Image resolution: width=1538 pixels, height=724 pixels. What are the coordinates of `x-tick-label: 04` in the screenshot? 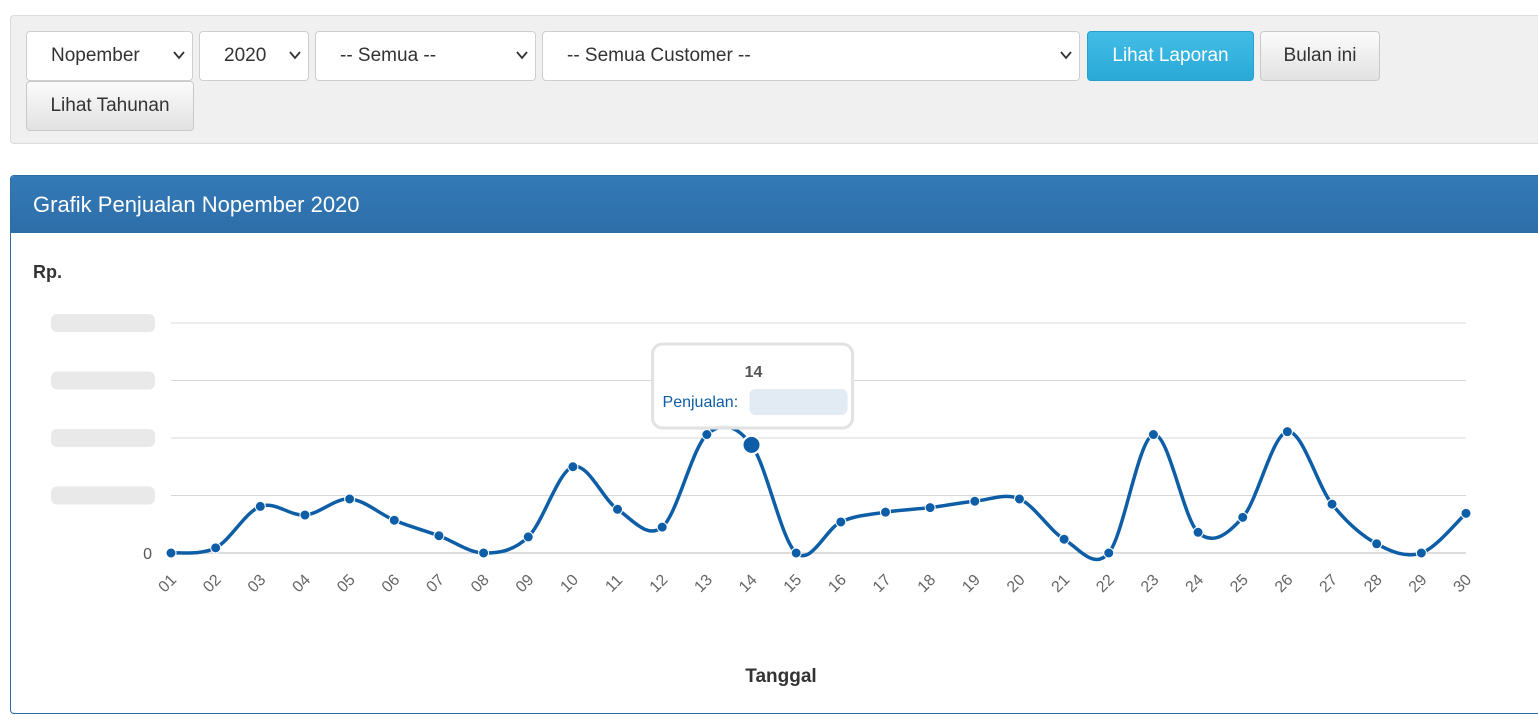 It's located at (301, 583).